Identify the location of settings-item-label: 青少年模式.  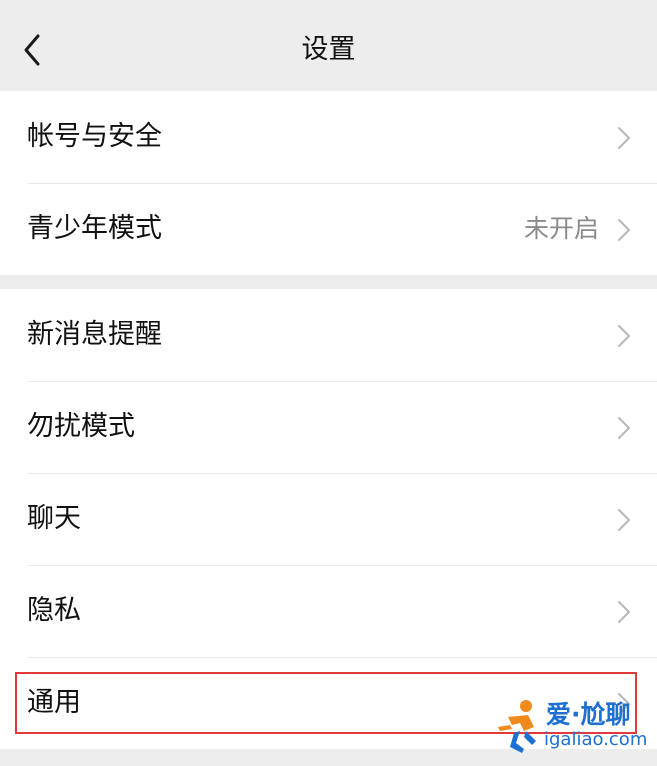
(94, 228).